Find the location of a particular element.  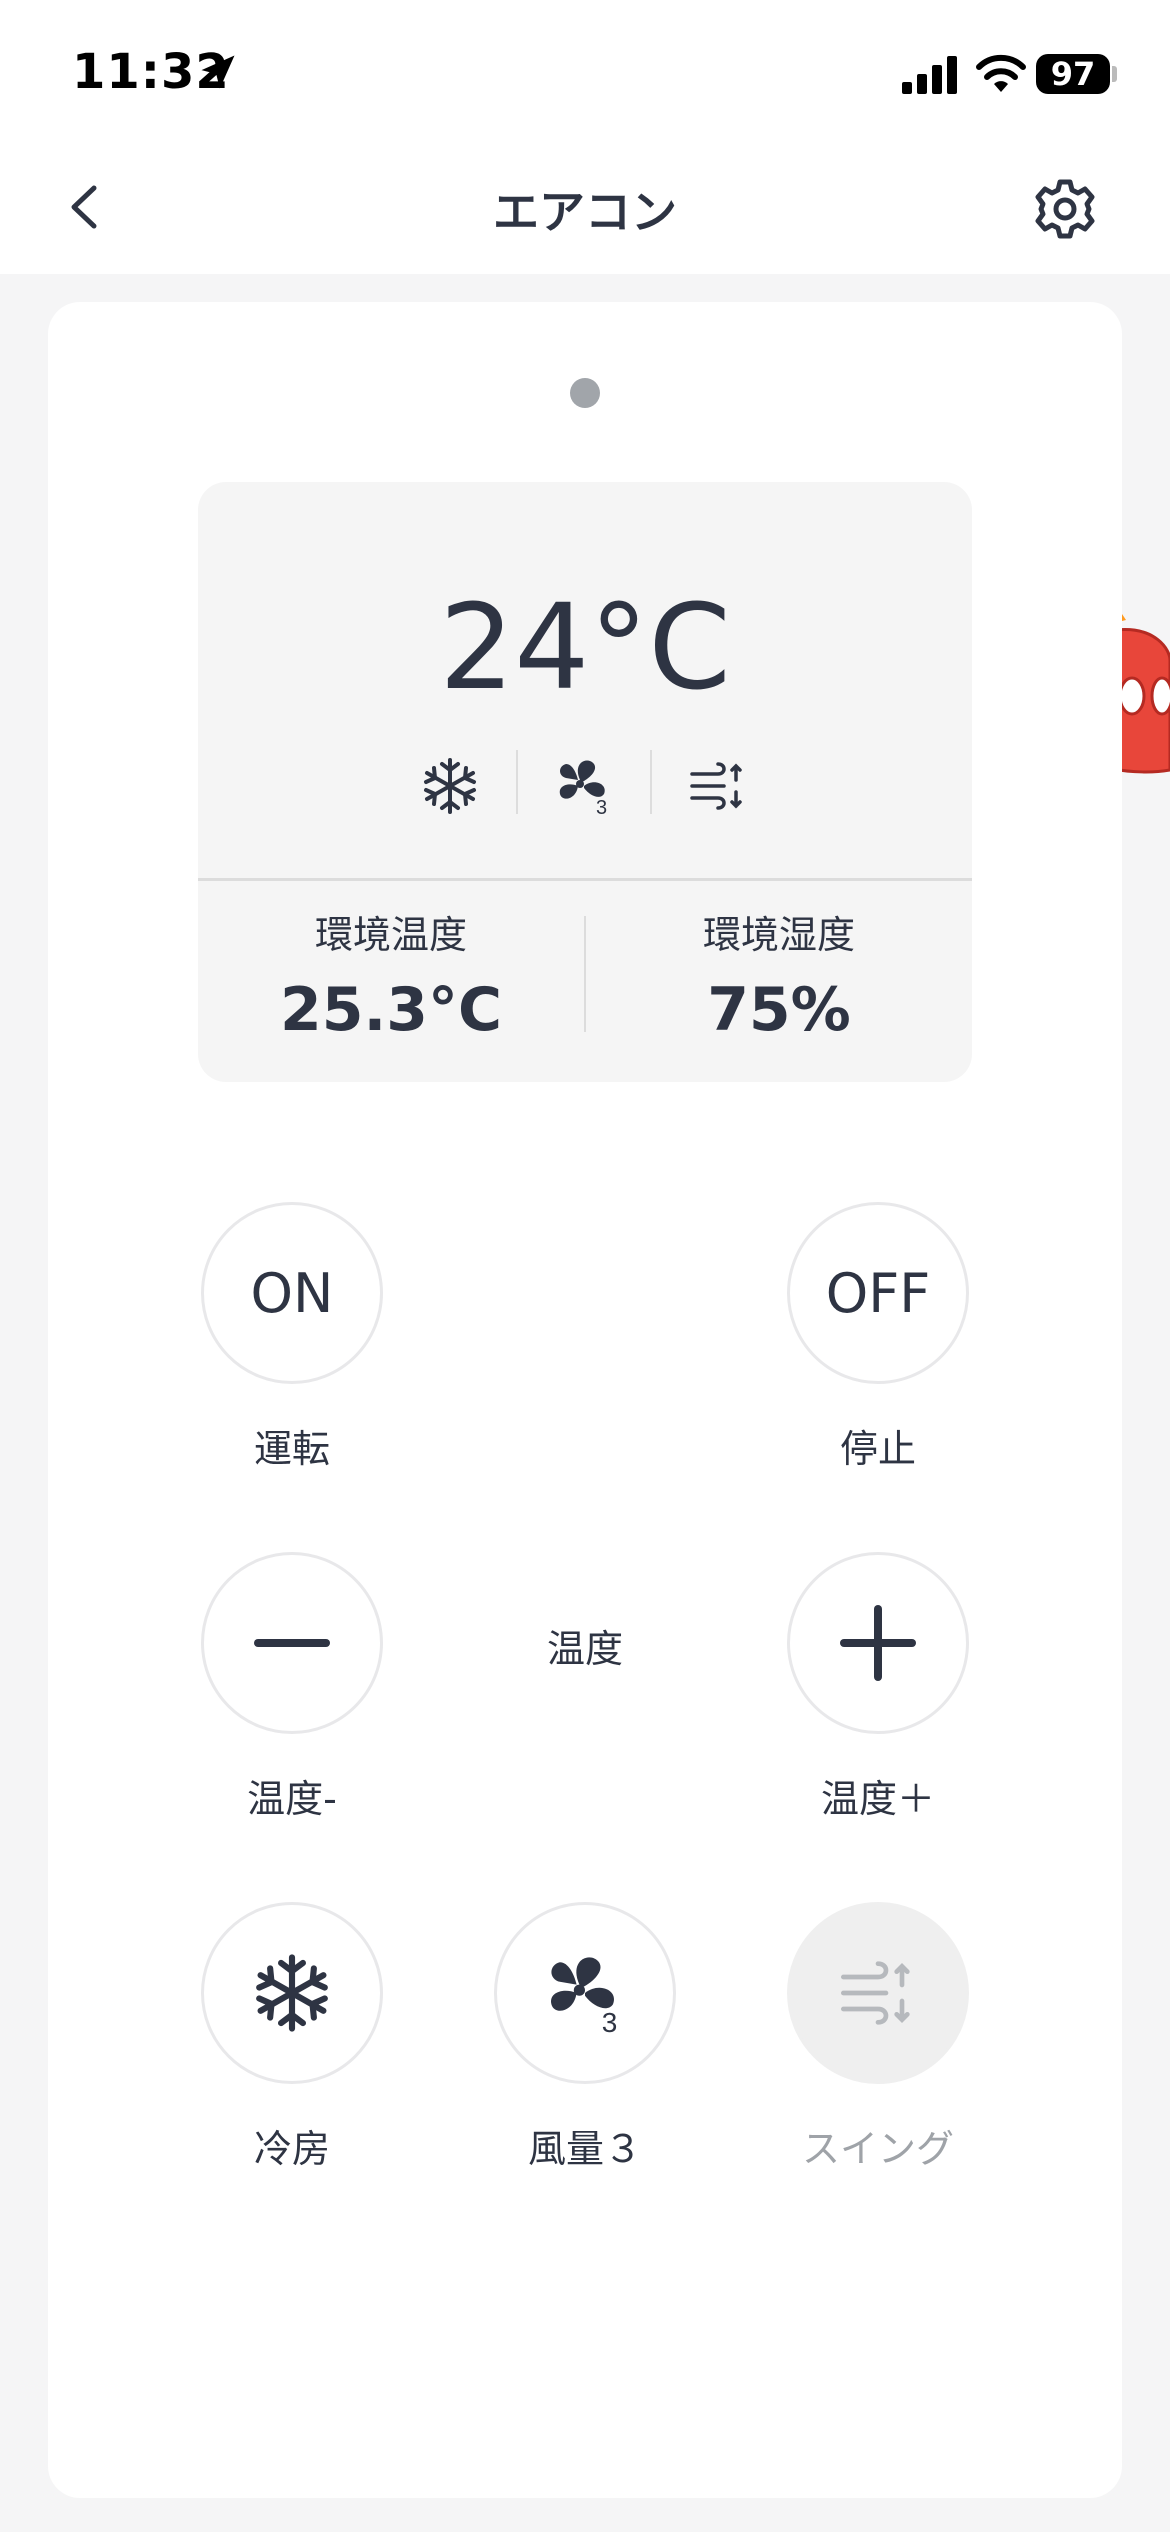

power-off-label: 停止 is located at coordinates (877, 1449).